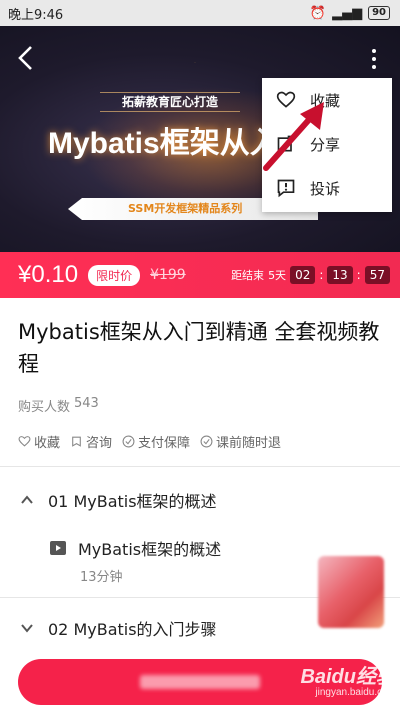 This screenshot has height=711, width=400. I want to click on price-bar: ¥0.10 限时价 ¥199 距结束 5天 02 : 13 : 57, so click(200, 275).